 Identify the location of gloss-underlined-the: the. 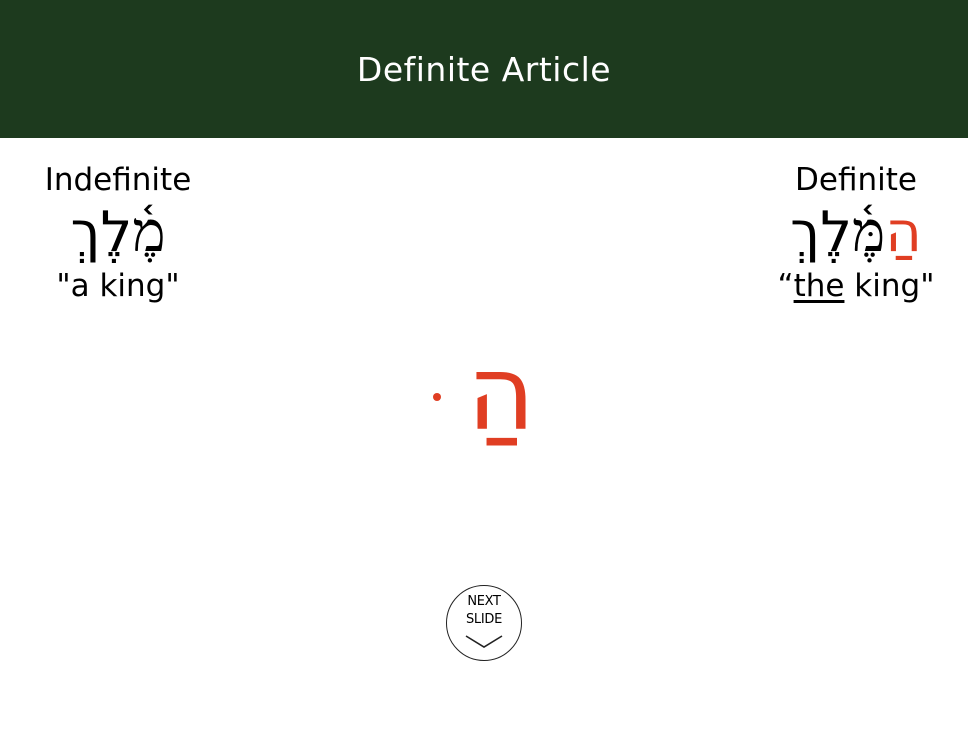
(819, 286).